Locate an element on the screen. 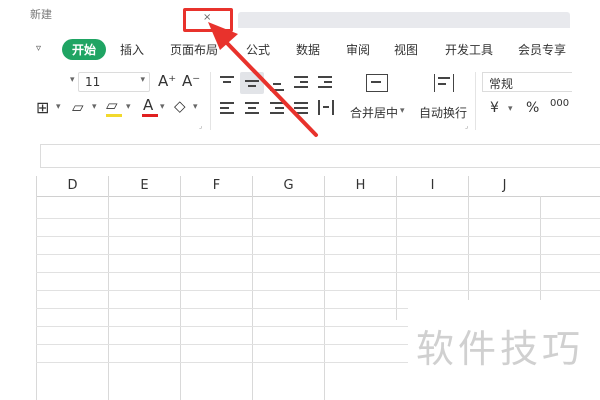 Image resolution: width=600 pixels, height=400 pixels. align-top-icon is located at coordinates (227, 82).